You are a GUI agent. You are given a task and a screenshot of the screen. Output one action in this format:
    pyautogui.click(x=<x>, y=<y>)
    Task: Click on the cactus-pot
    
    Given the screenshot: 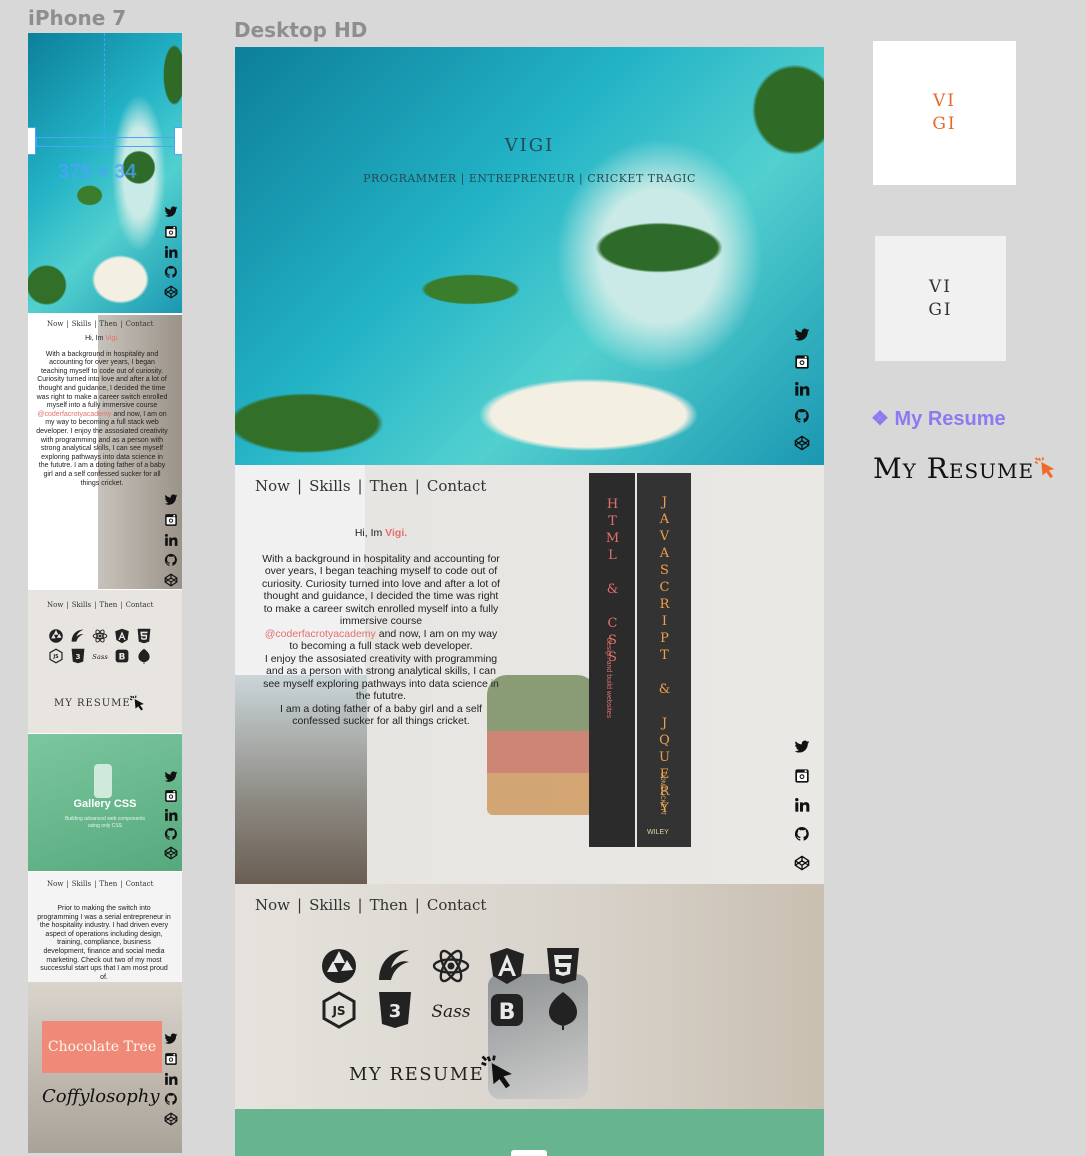 What is the action you would take?
    pyautogui.click(x=542, y=745)
    